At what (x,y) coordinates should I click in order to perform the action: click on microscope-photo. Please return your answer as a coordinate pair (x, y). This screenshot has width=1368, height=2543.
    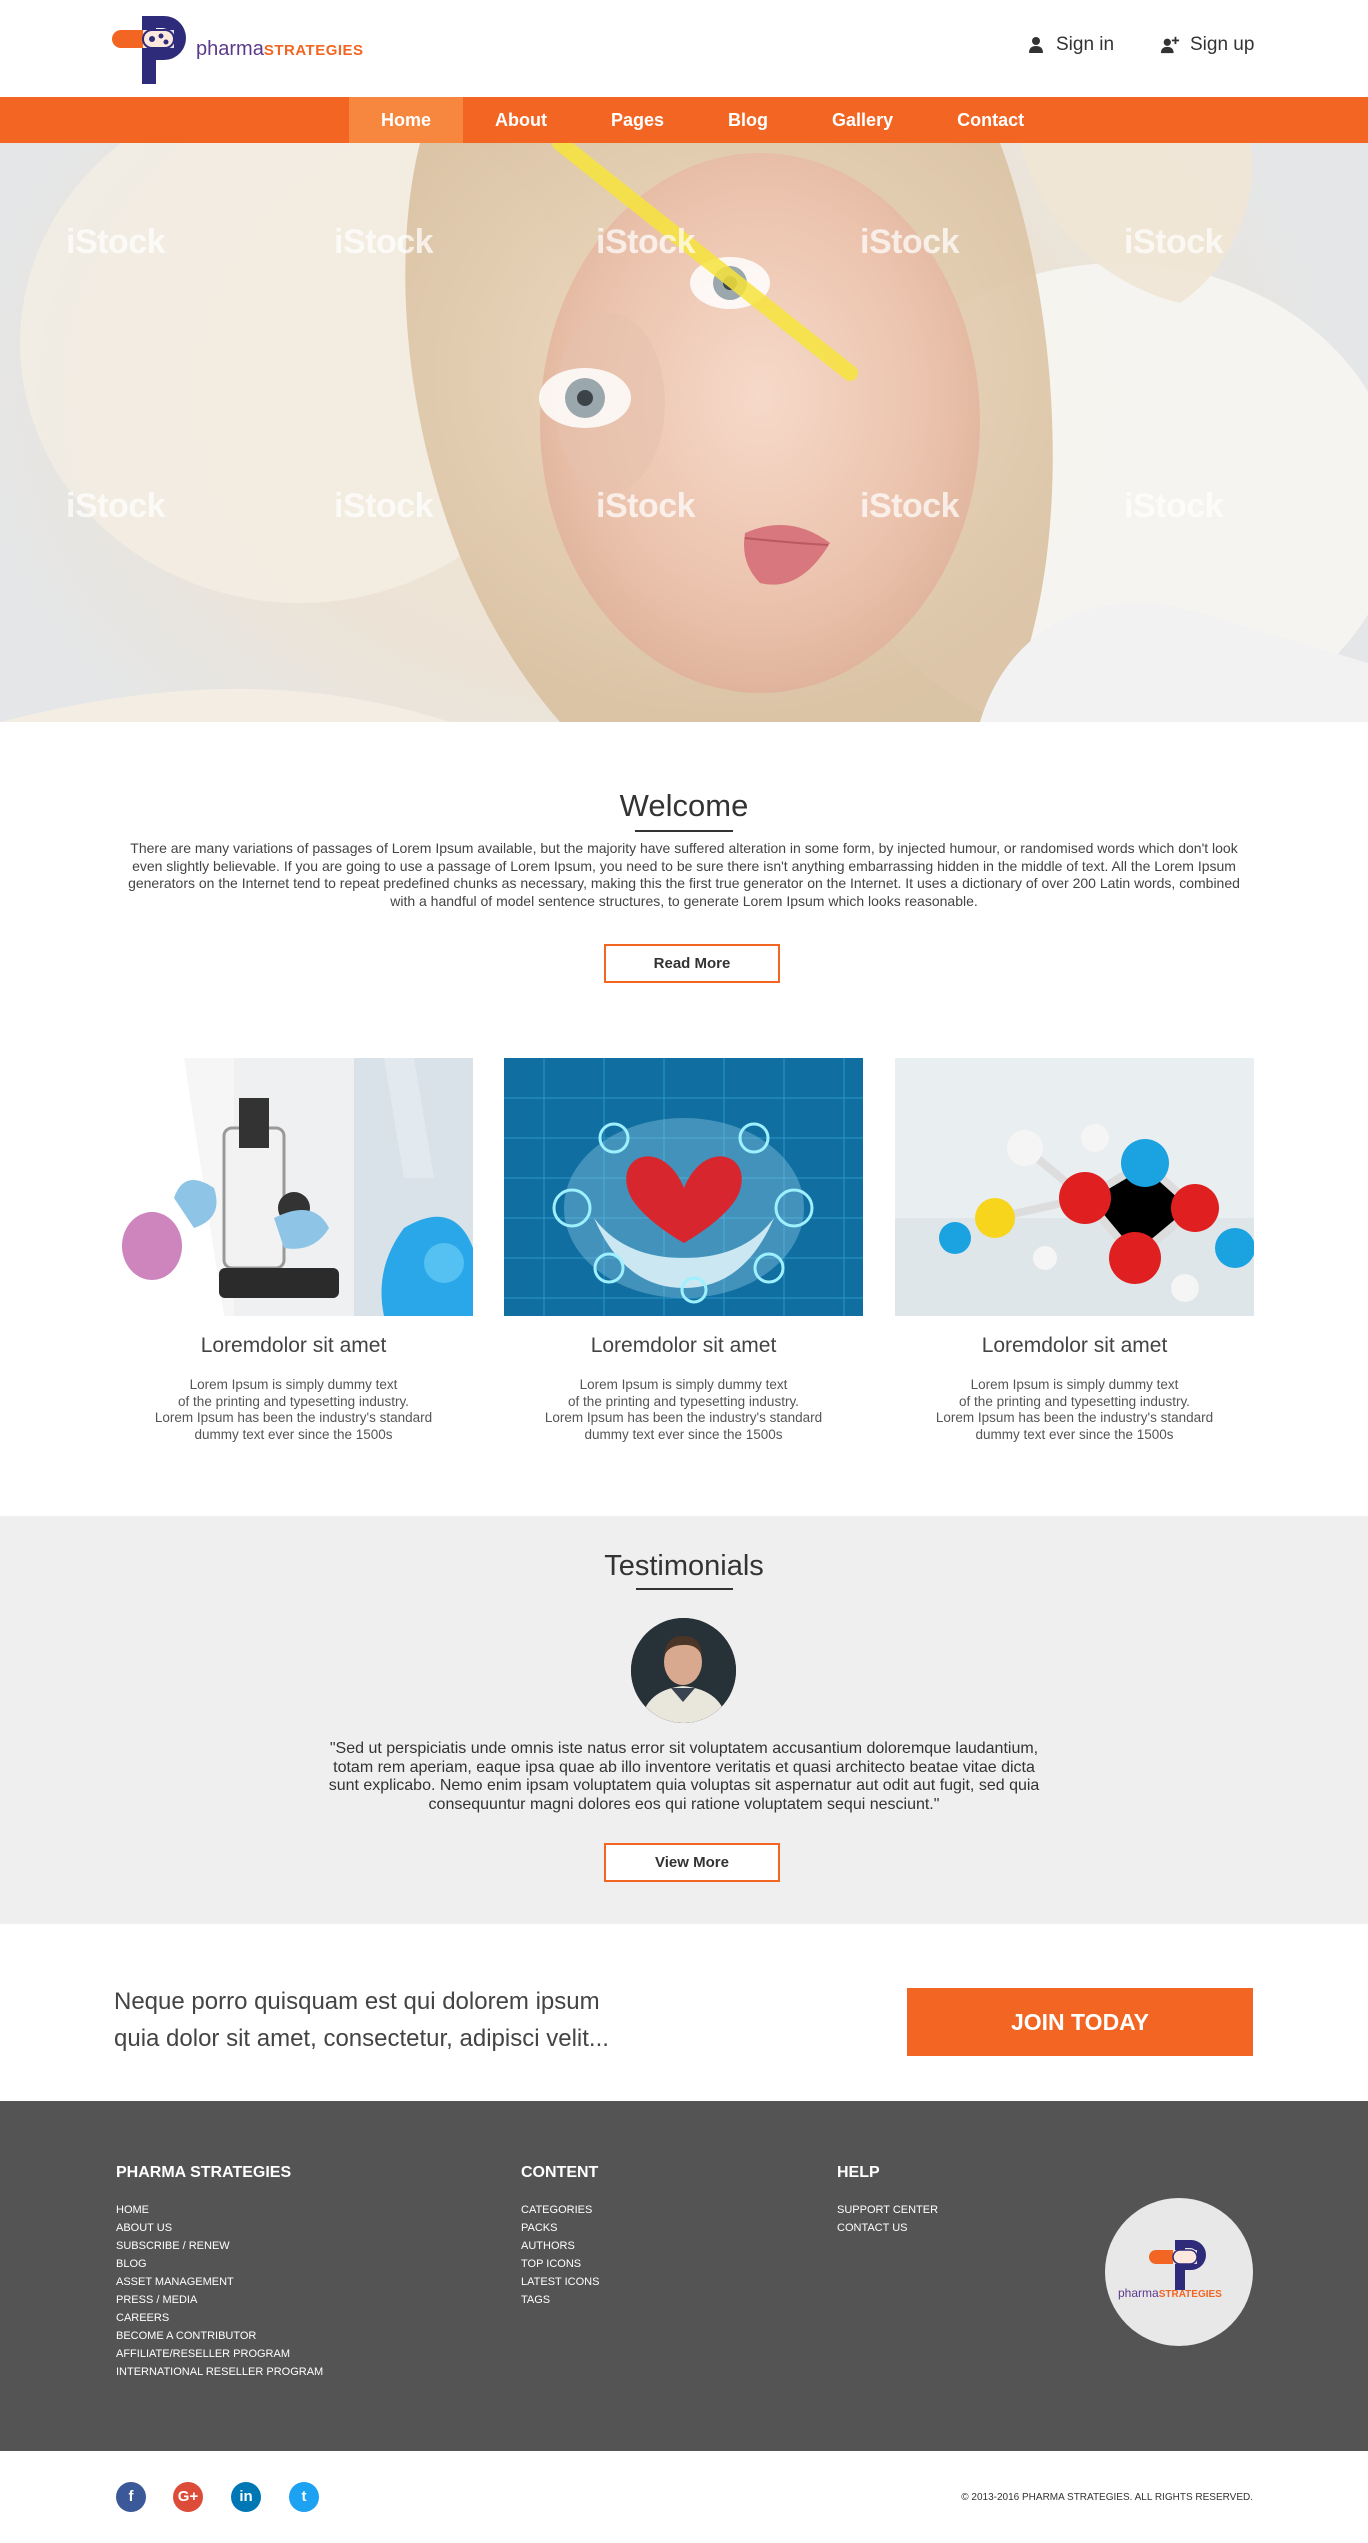
    Looking at the image, I should click on (293, 1187).